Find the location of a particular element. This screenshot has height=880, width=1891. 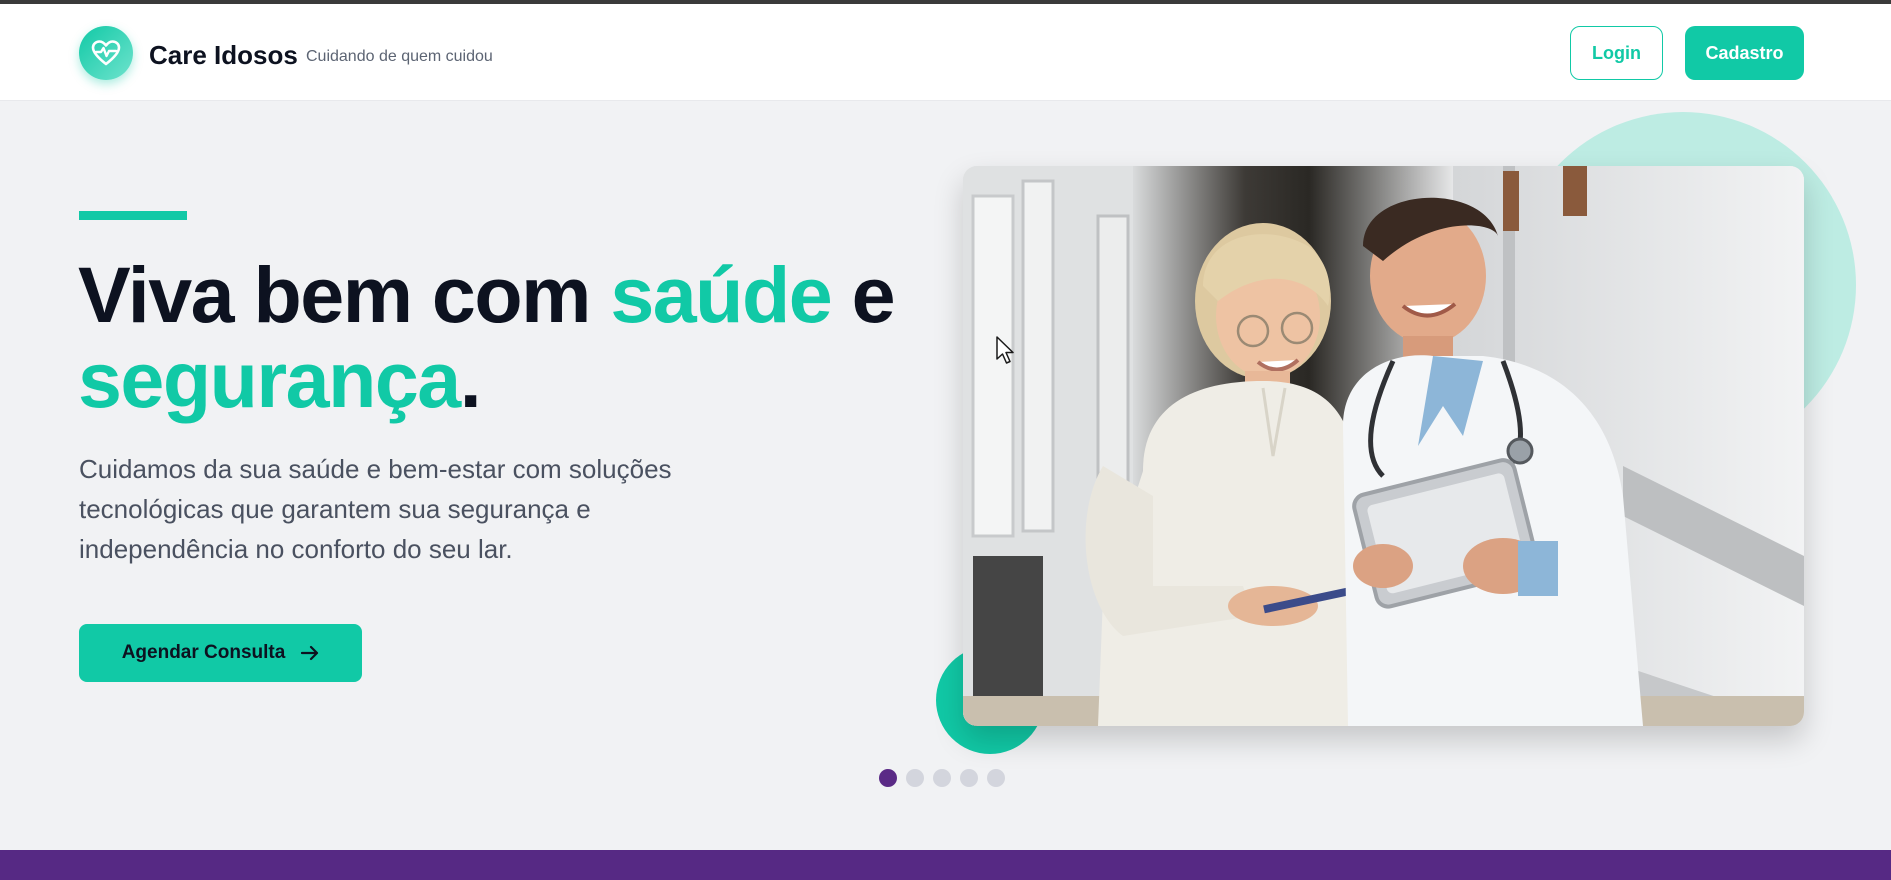

signup-button: Cadastro is located at coordinates (1744, 53).